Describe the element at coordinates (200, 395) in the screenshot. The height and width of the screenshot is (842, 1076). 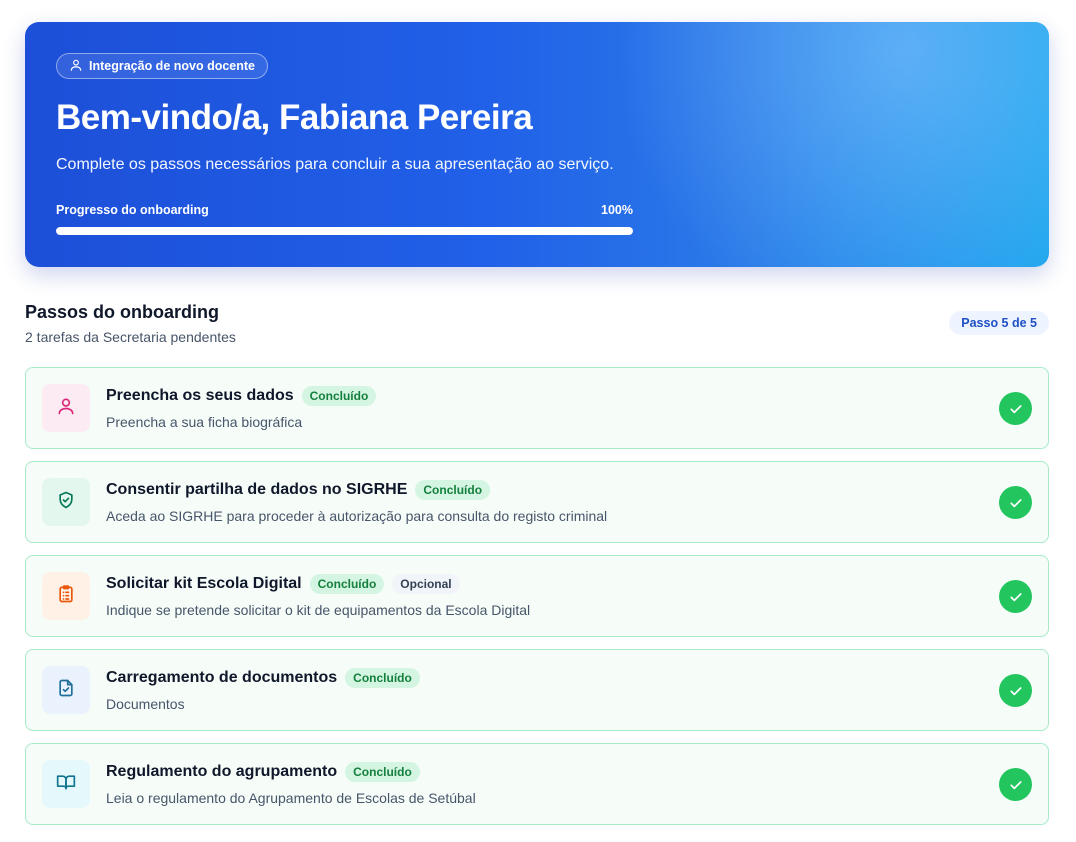
I see `step-title: Preencha os seus dados` at that location.